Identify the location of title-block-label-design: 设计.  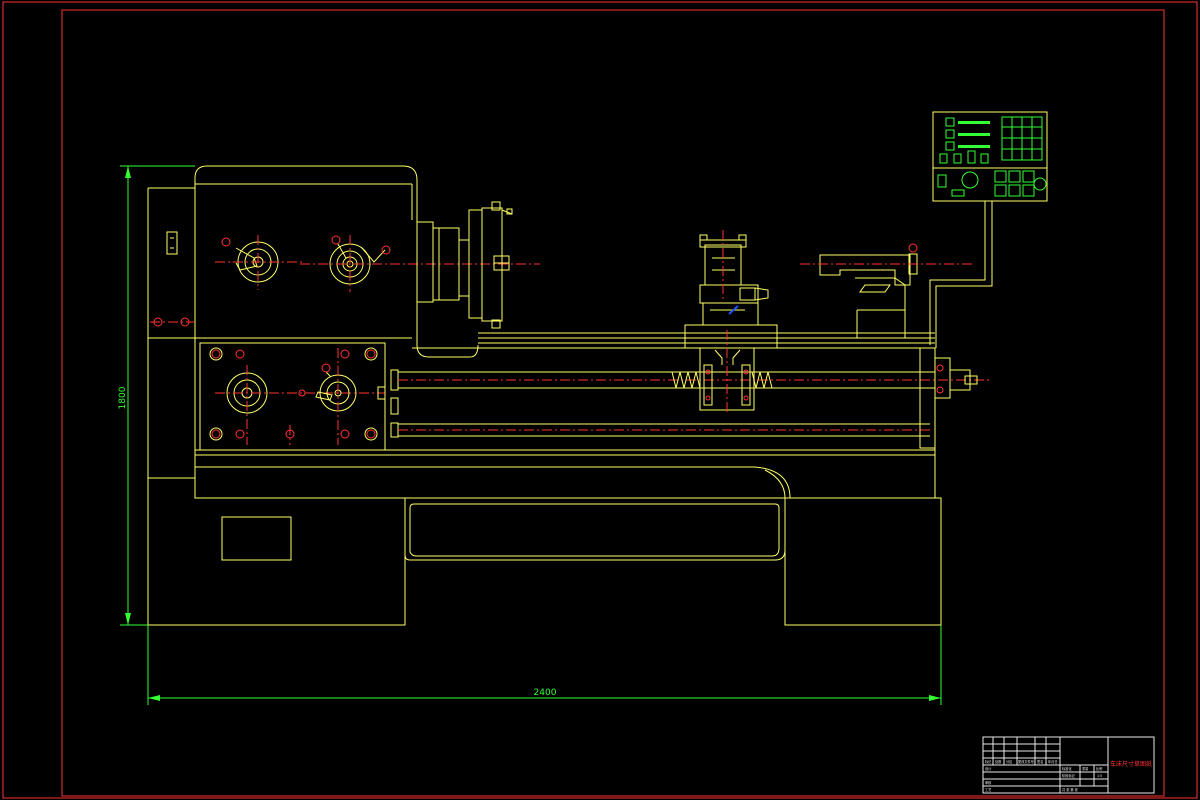
(988, 768).